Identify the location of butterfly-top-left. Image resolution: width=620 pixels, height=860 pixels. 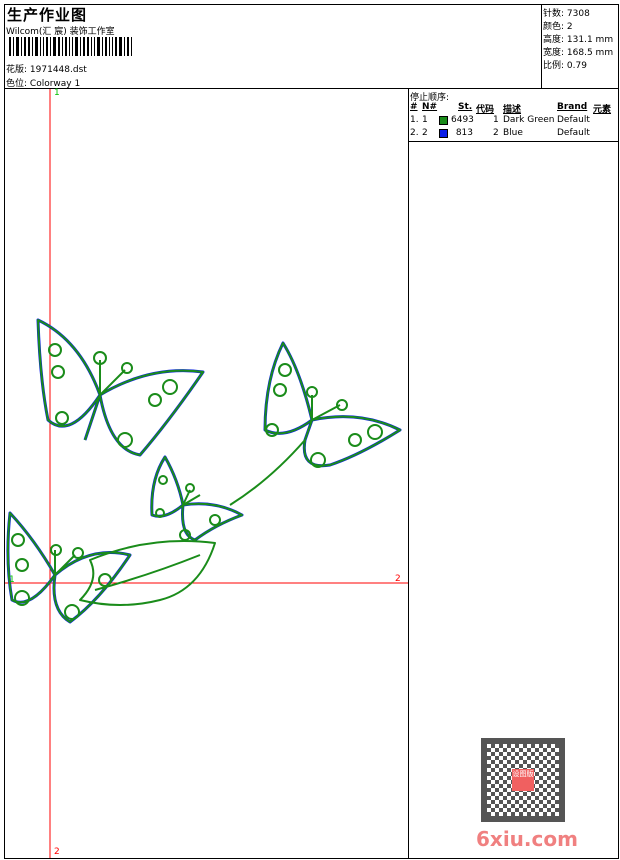
(120, 387).